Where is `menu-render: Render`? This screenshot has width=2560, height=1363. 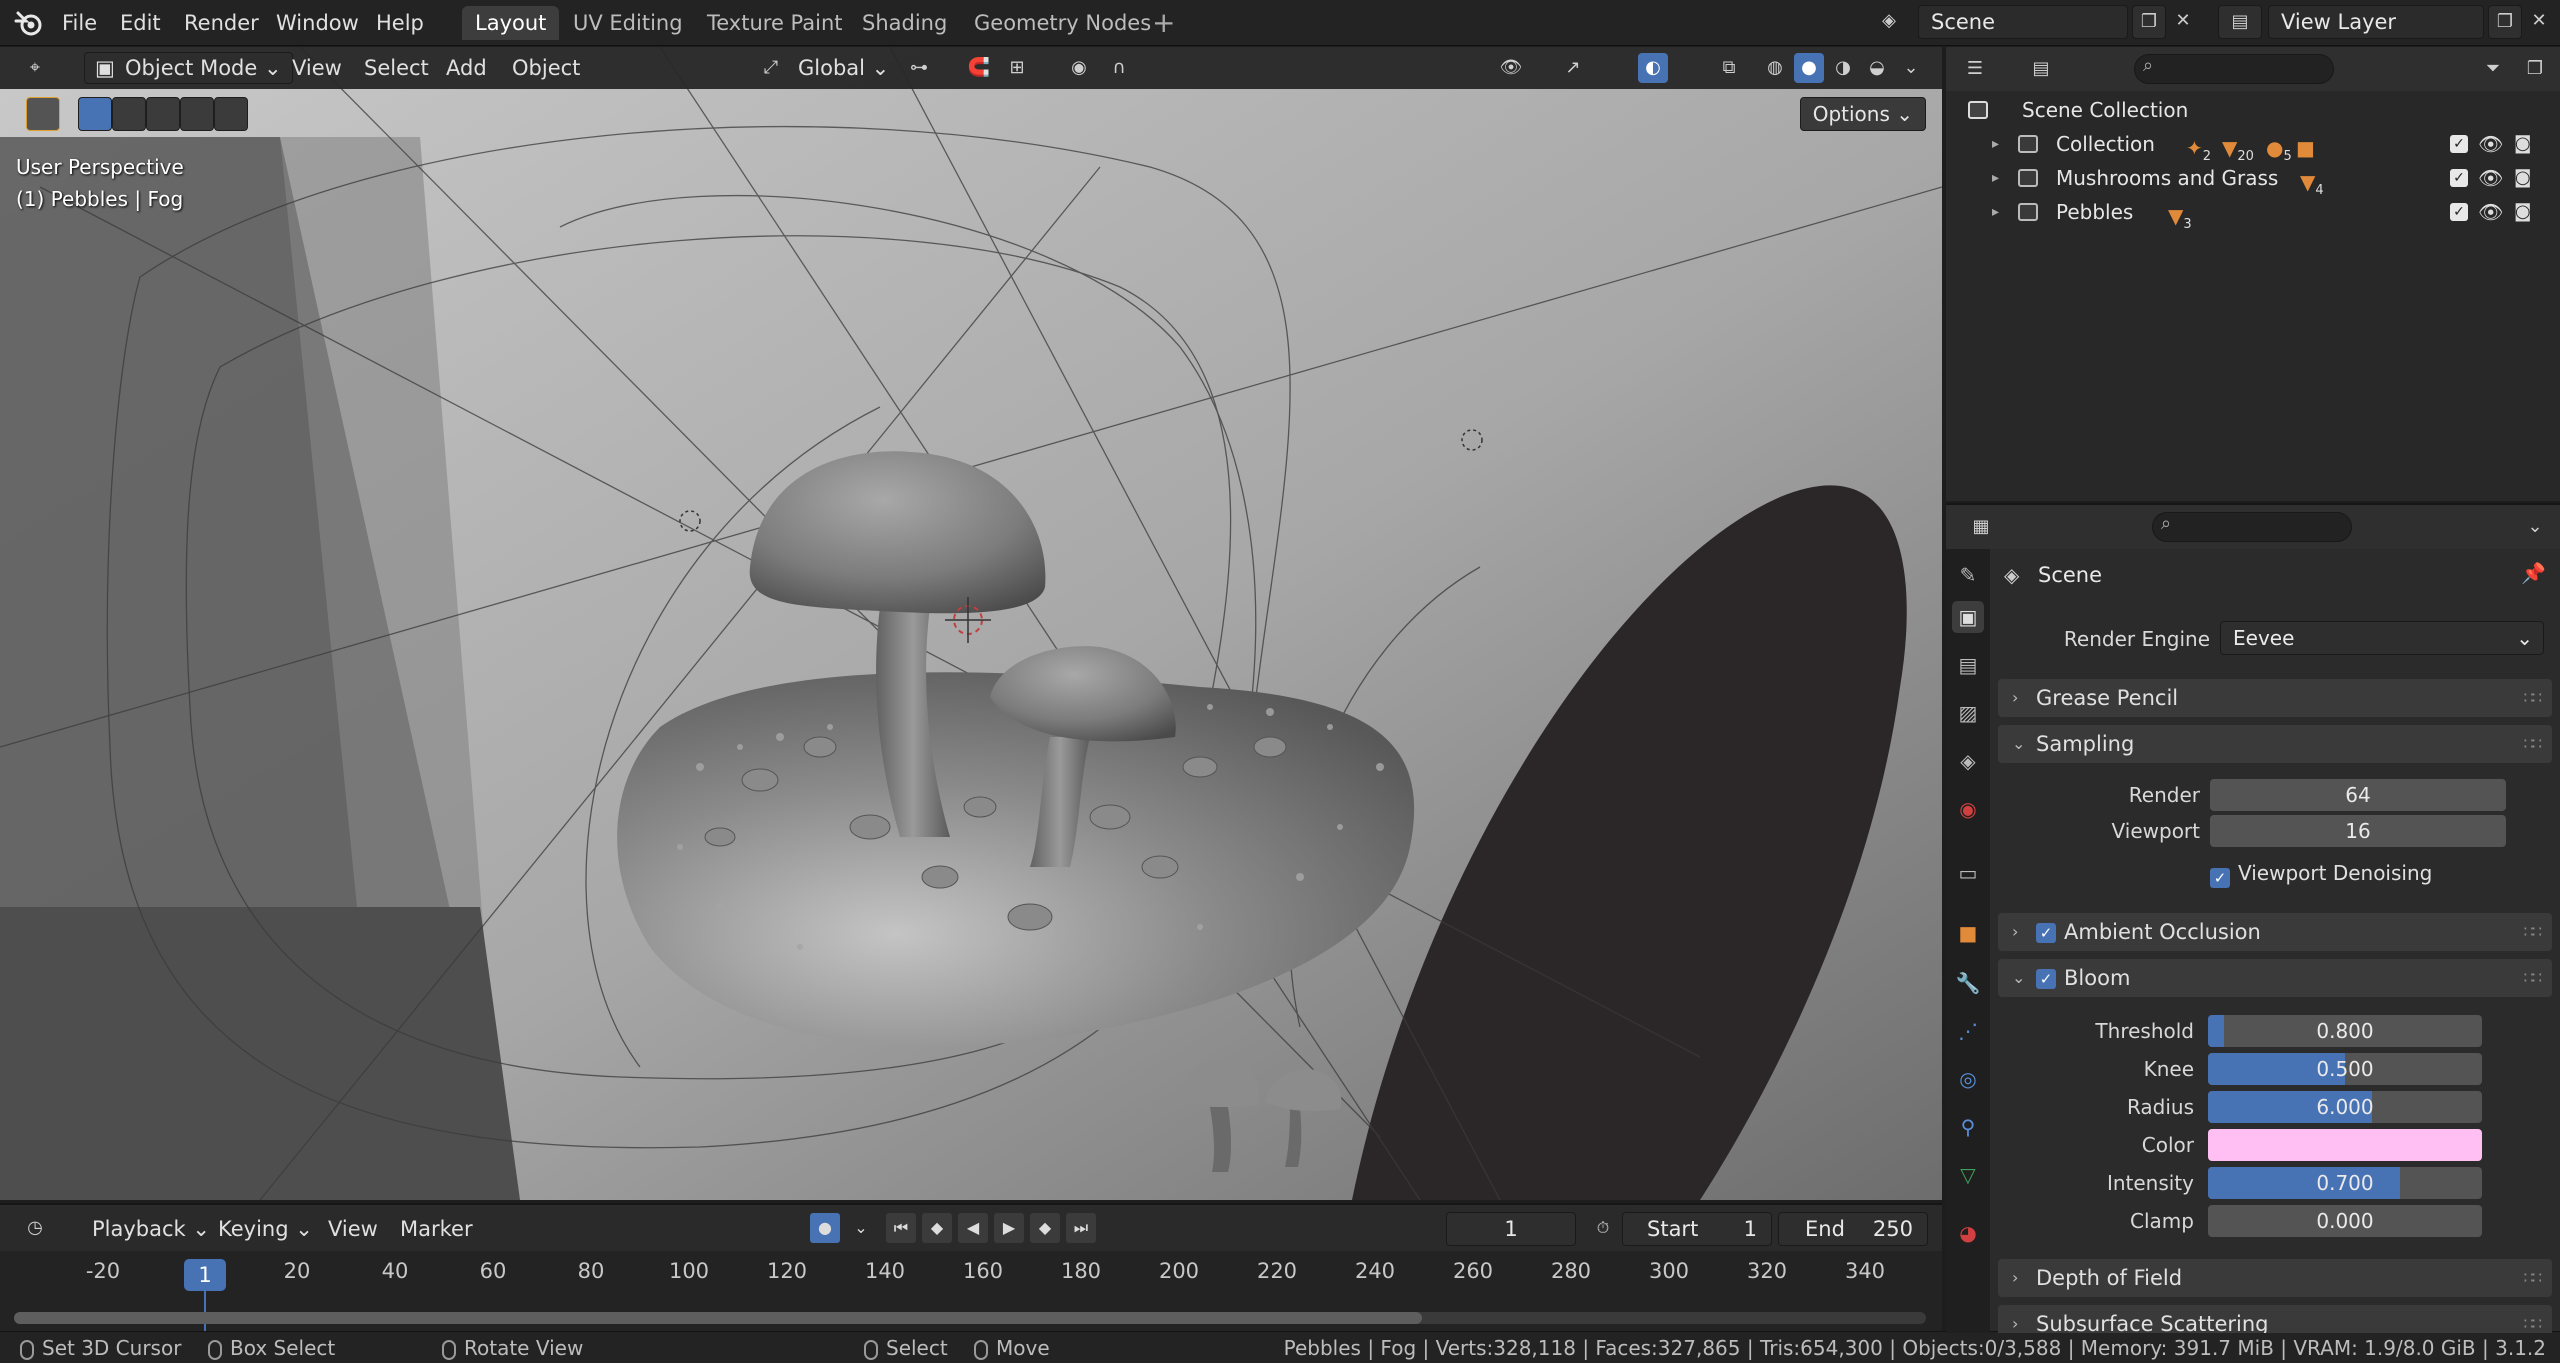 menu-render: Render is located at coordinates (221, 23).